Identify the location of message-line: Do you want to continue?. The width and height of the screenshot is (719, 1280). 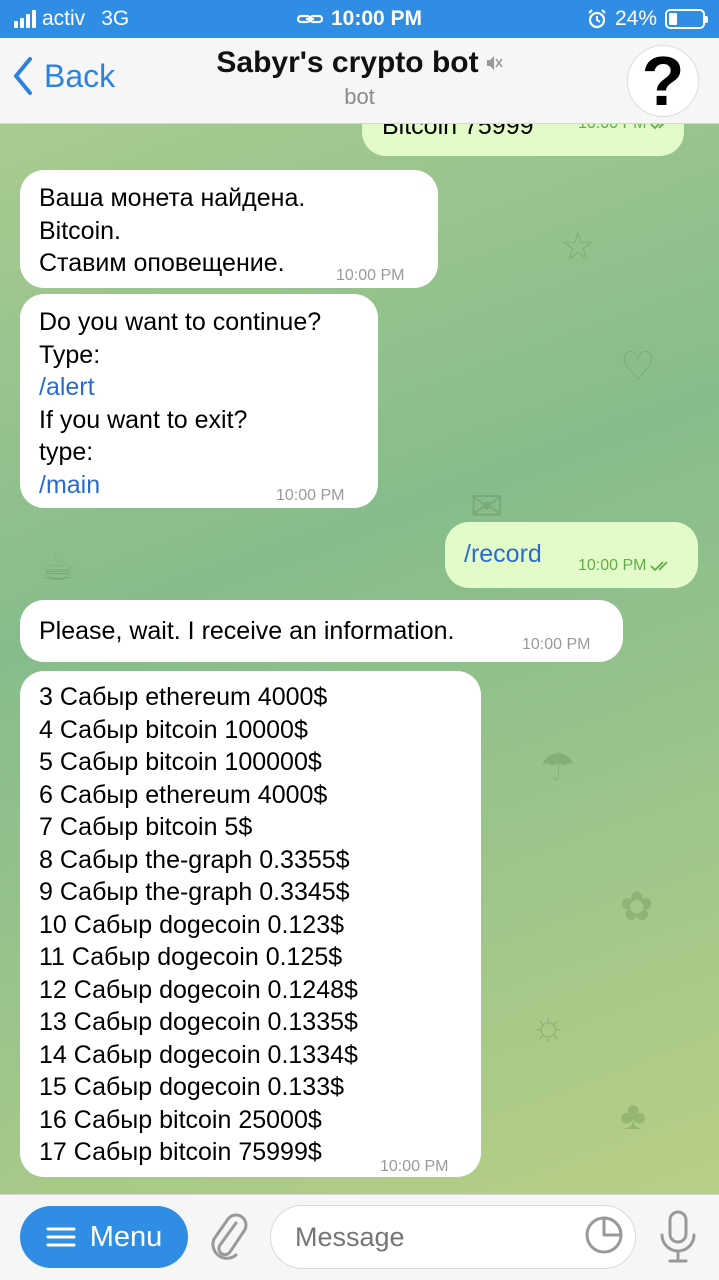
(180, 322).